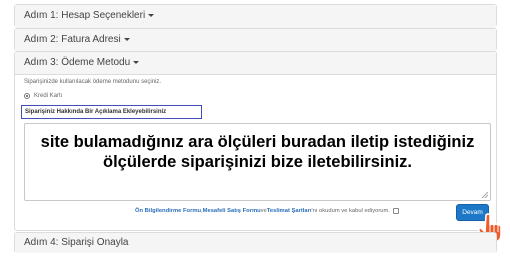 The image size is (510, 276). Describe the element at coordinates (72, 39) in the screenshot. I see `step-2-title: Adım 2: Fatura Adresi` at that location.